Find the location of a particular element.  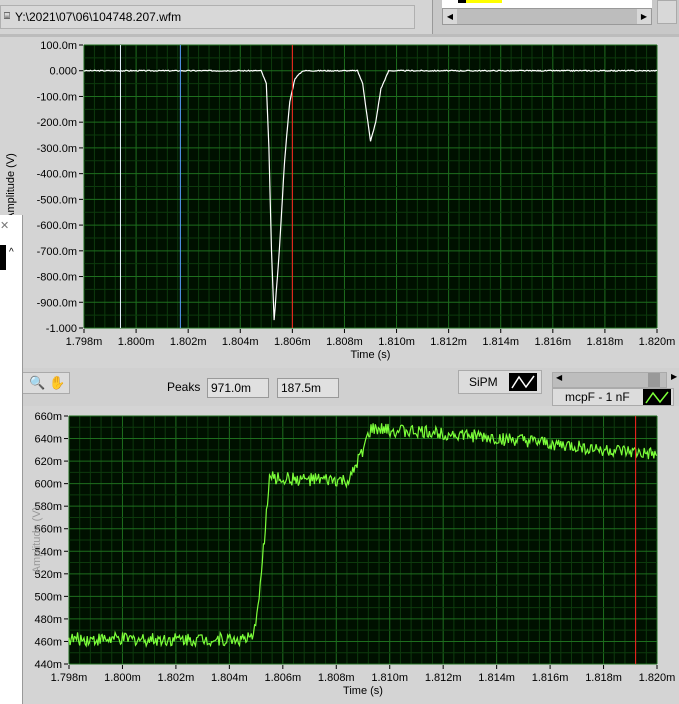

divider is located at coordinates (339, 35).